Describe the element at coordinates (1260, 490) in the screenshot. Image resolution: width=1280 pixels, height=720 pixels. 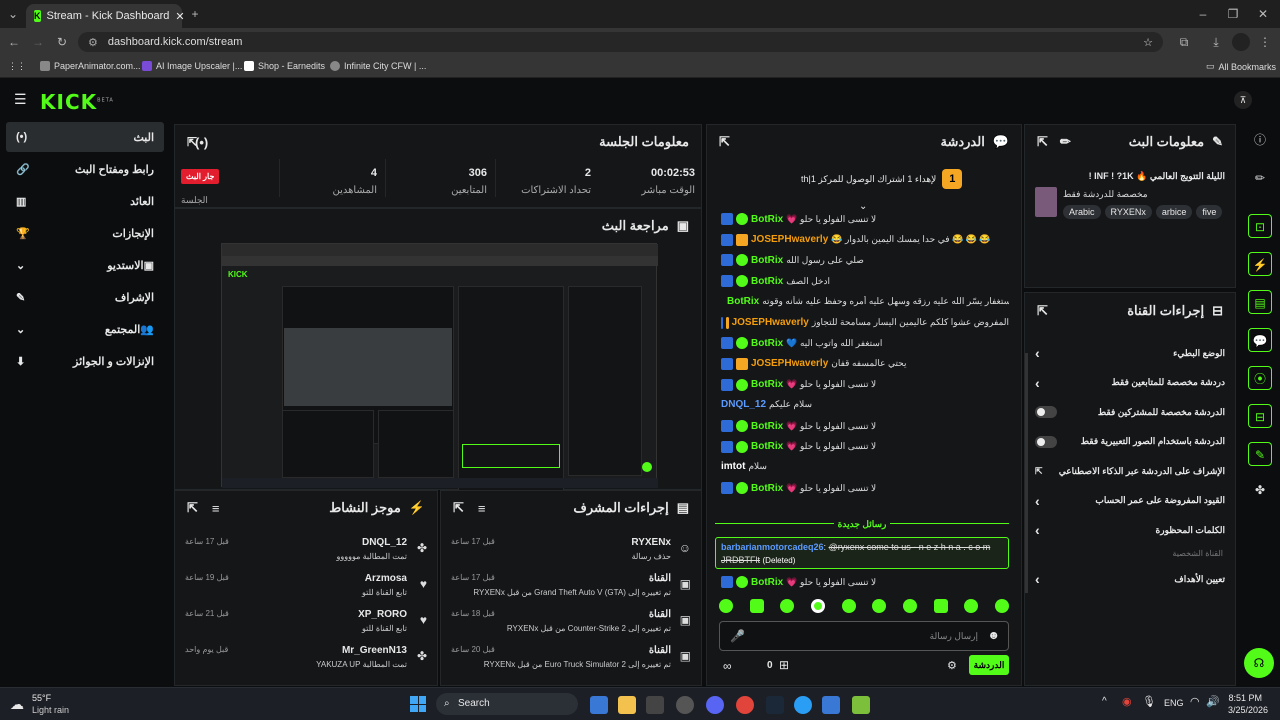
I see `community-icon: ✤` at that location.